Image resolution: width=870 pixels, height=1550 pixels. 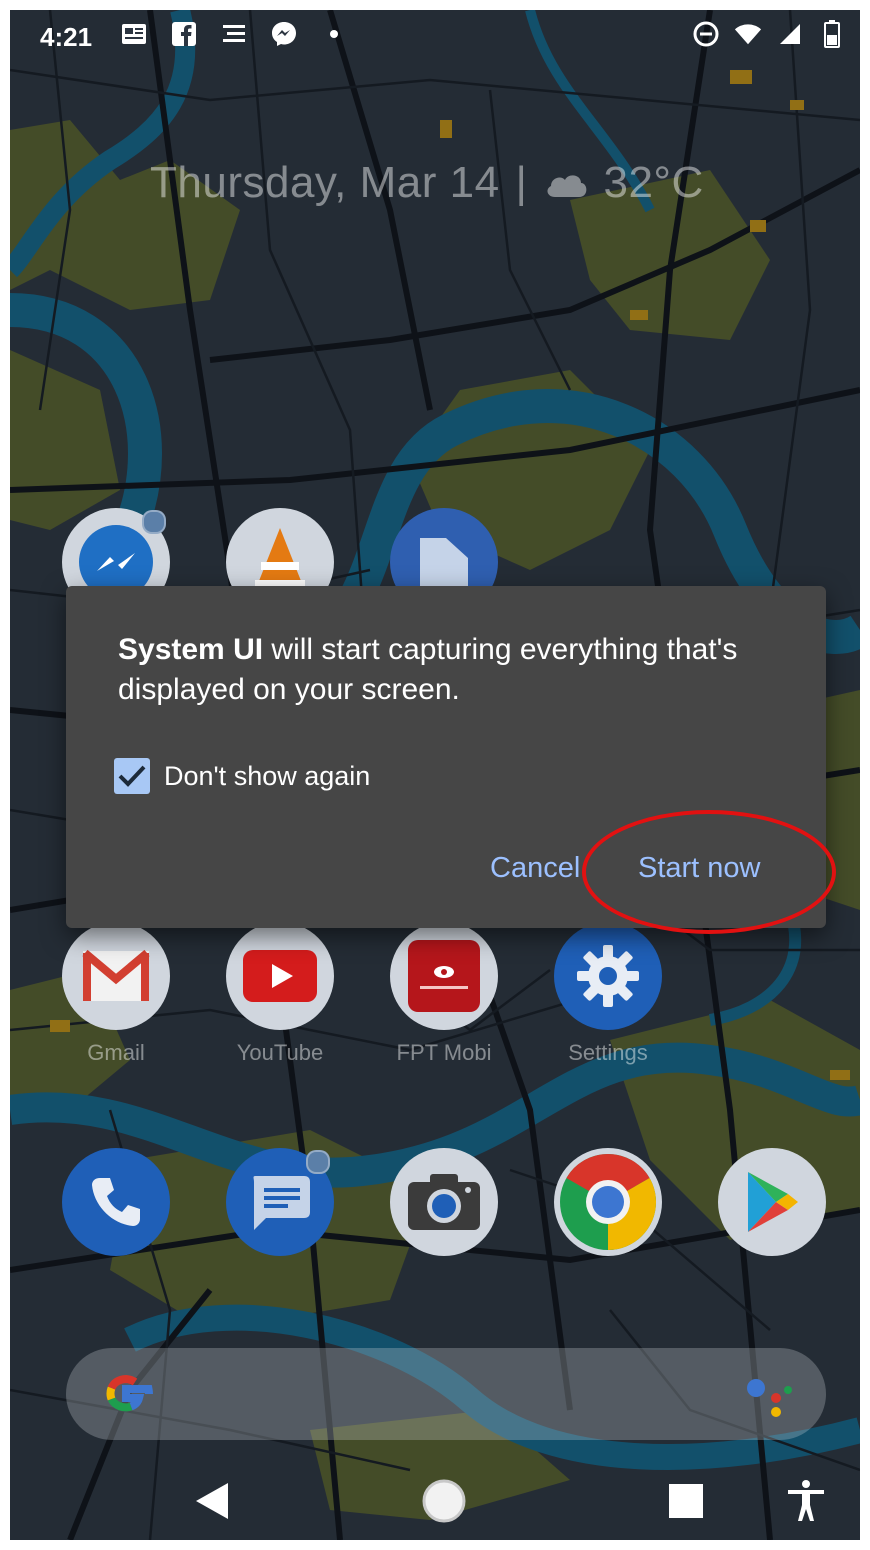 I want to click on temperature-text: 32°C, so click(x=653, y=182).